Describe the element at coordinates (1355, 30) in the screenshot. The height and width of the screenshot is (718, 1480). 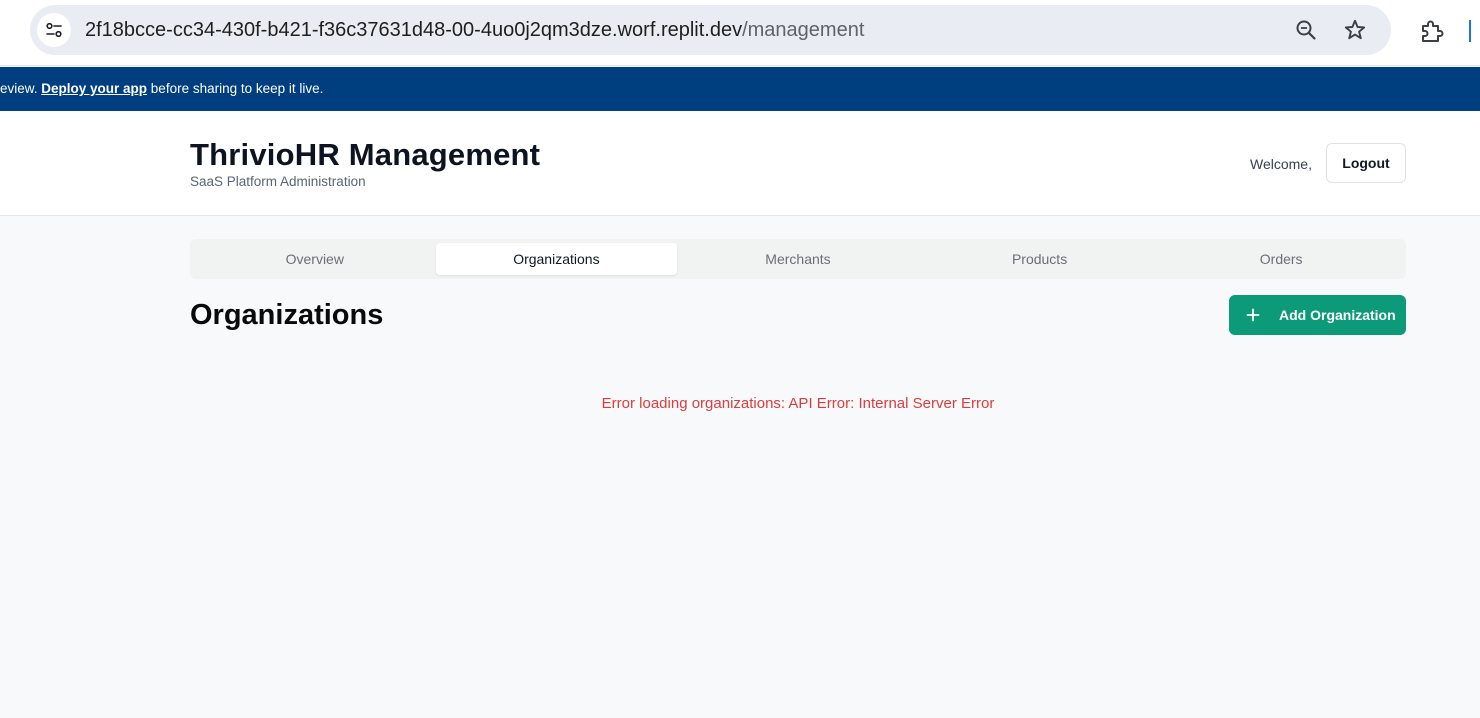
I see `star-icon` at that location.